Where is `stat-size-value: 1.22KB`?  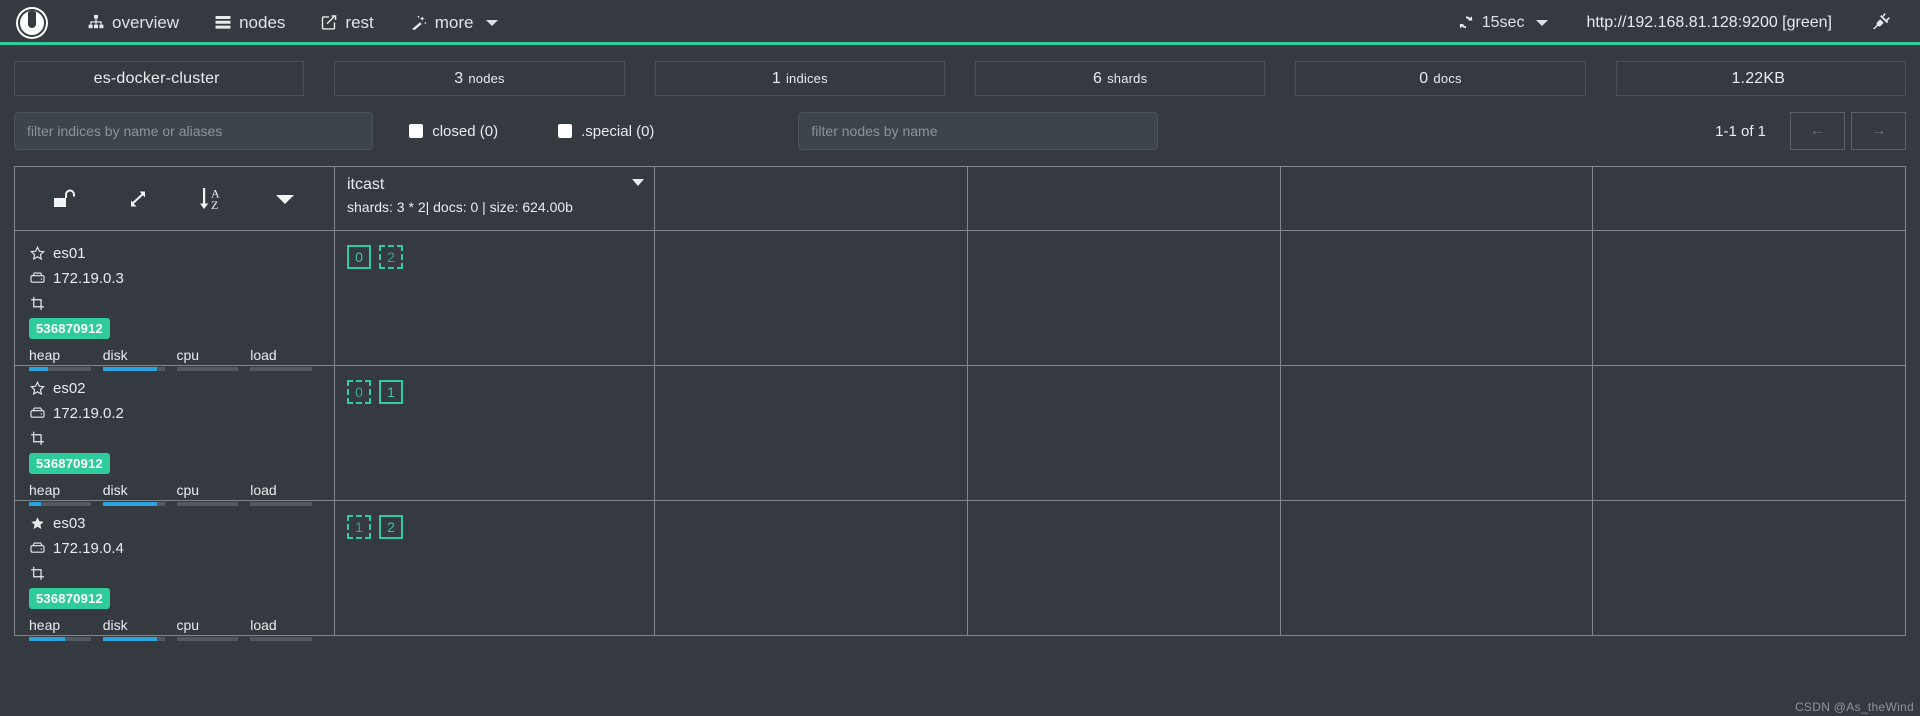
stat-size-value: 1.22KB is located at coordinates (1758, 78).